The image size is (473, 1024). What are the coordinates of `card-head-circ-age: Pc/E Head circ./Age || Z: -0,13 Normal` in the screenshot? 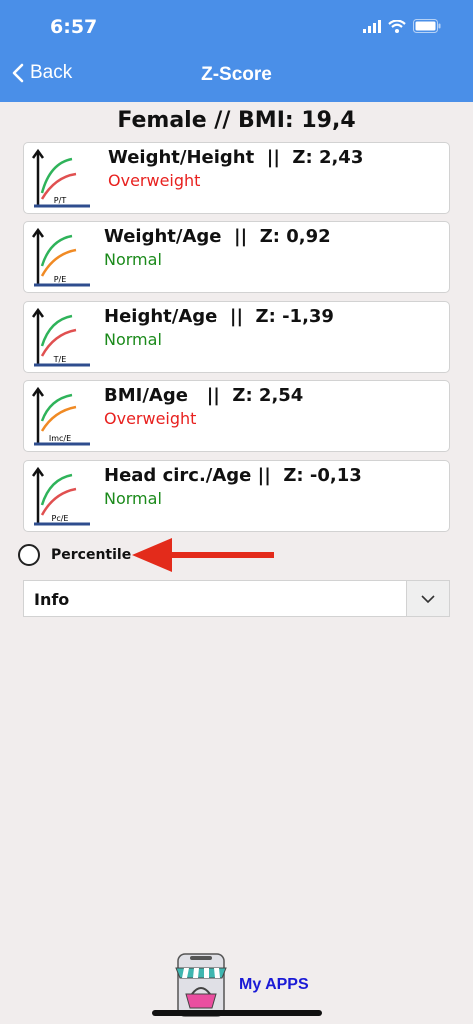 It's located at (236, 496).